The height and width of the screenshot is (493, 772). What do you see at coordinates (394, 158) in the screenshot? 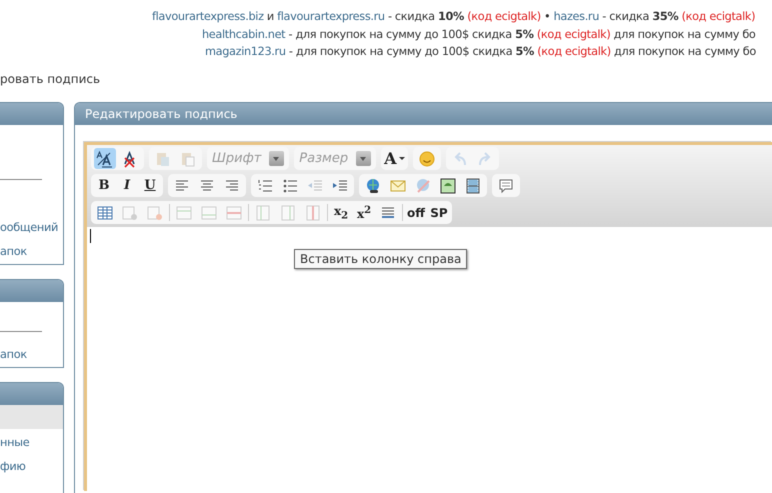
I see `color-button: A` at bounding box center [394, 158].